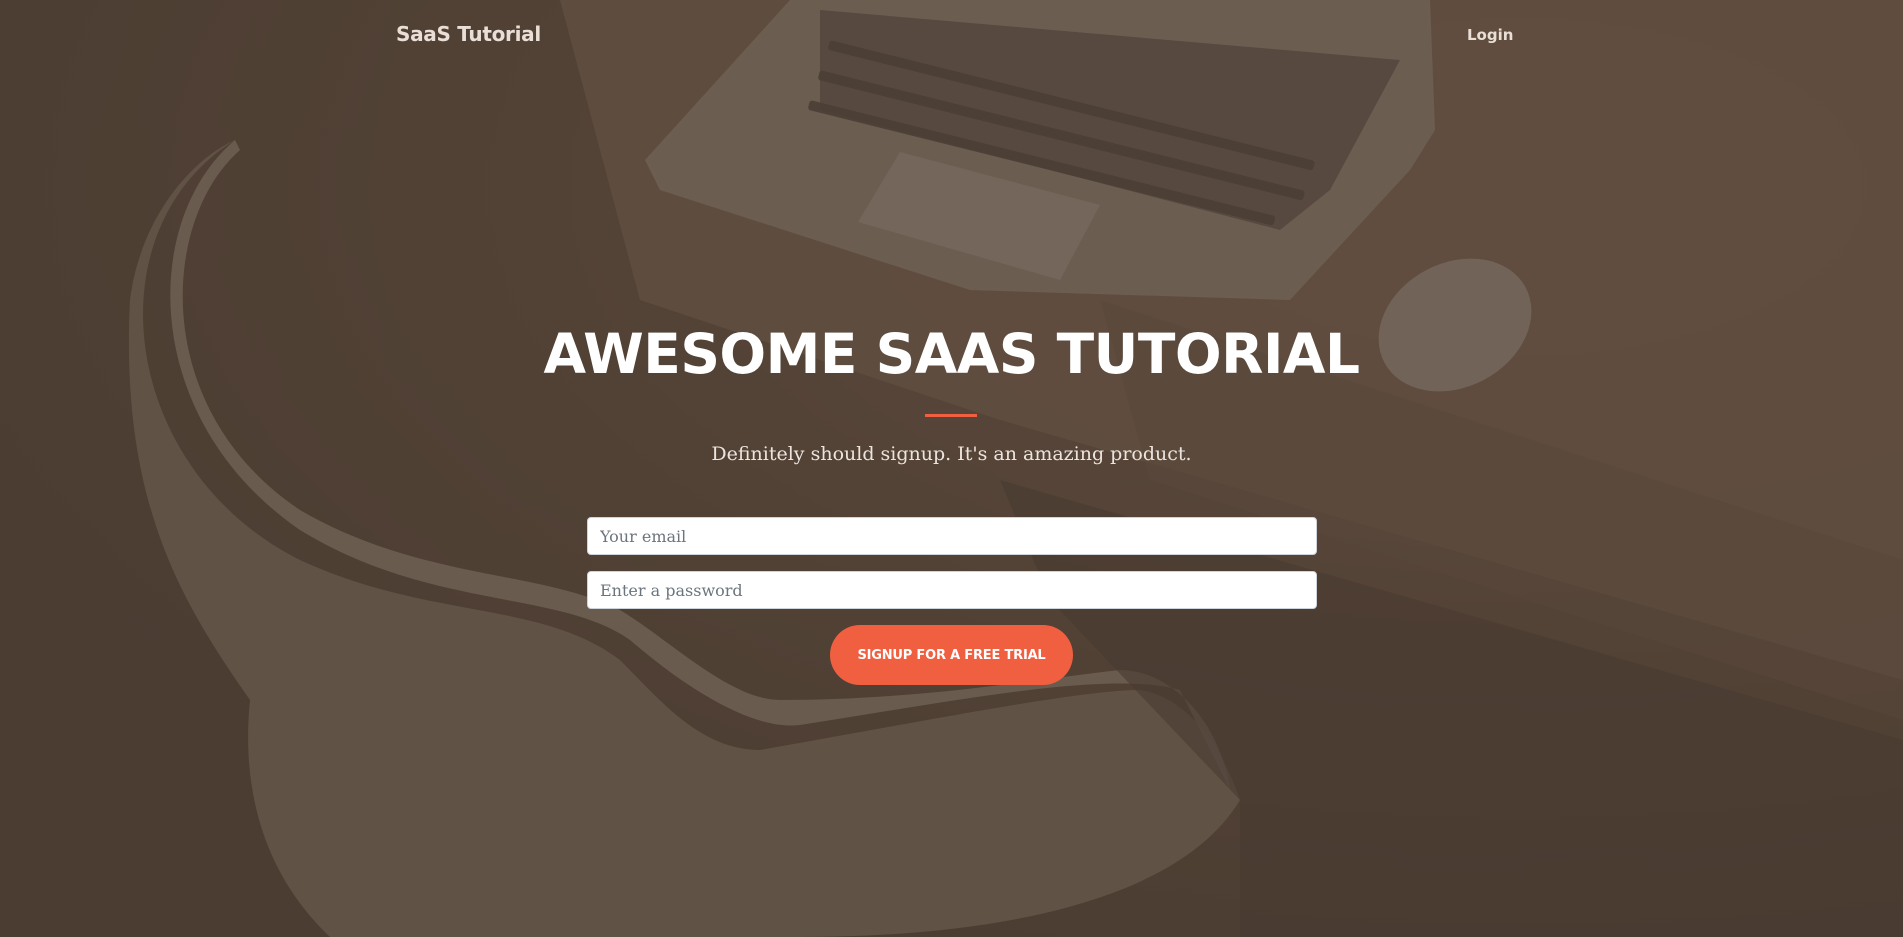  Describe the element at coordinates (951, 415) in the screenshot. I see `title-divider` at that location.